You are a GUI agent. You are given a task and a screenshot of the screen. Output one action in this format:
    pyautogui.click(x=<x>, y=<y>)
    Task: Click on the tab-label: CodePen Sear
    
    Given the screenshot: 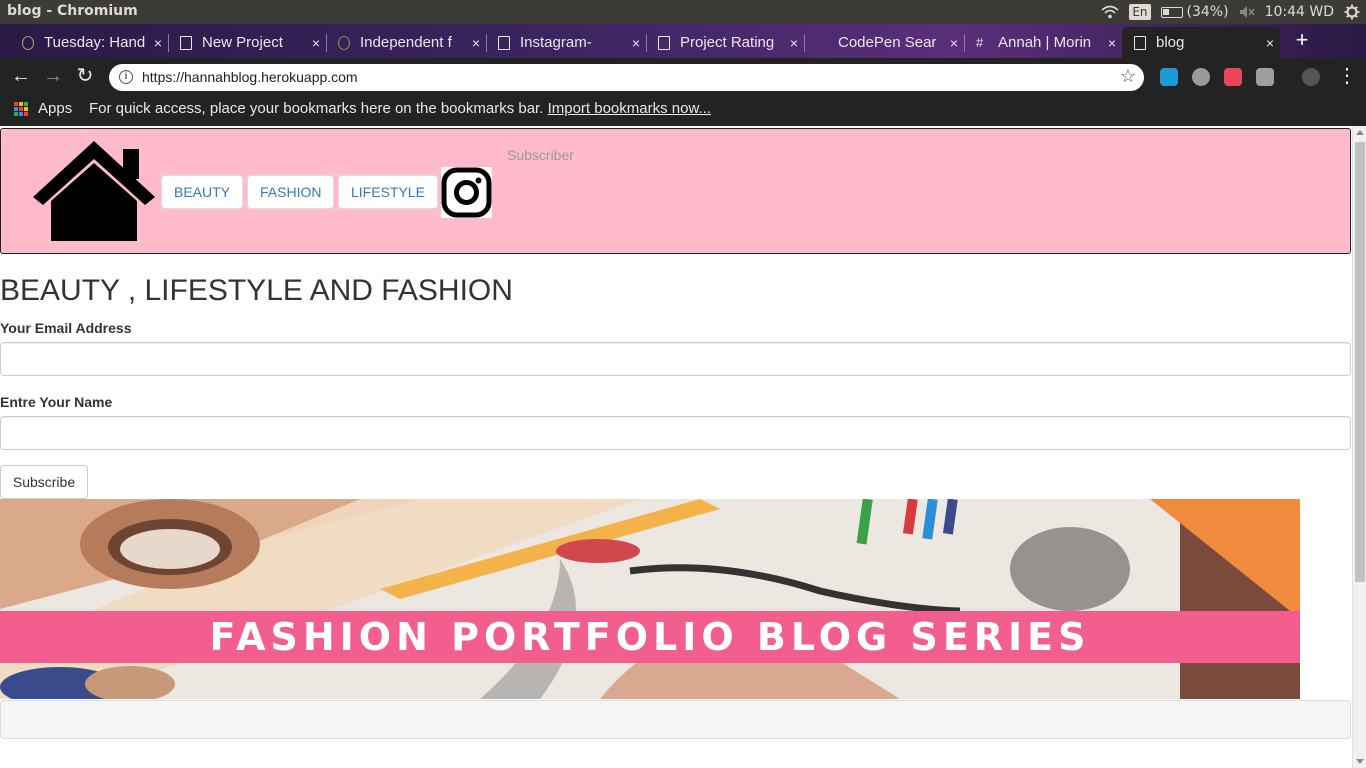 What is the action you would take?
    pyautogui.click(x=887, y=42)
    